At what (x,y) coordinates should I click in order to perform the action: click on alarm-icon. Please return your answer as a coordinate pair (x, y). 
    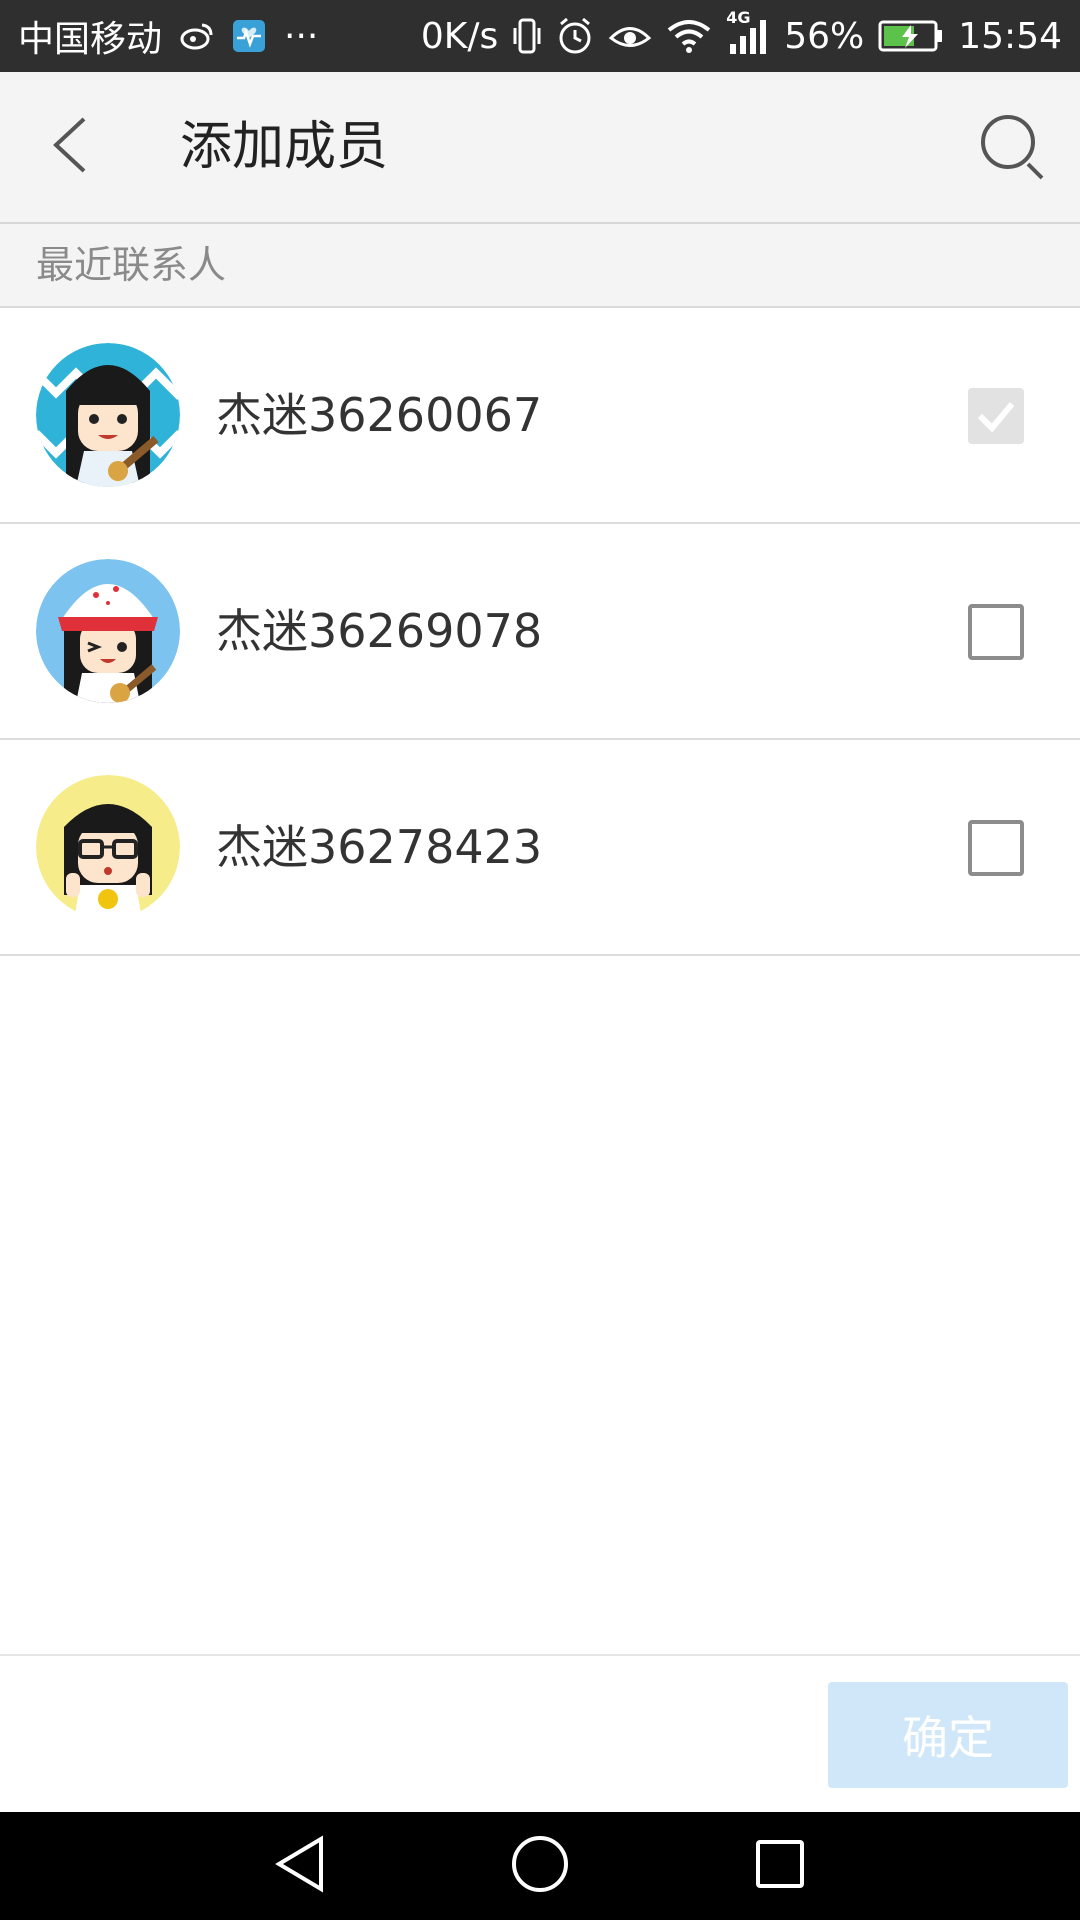
    Looking at the image, I should click on (575, 36).